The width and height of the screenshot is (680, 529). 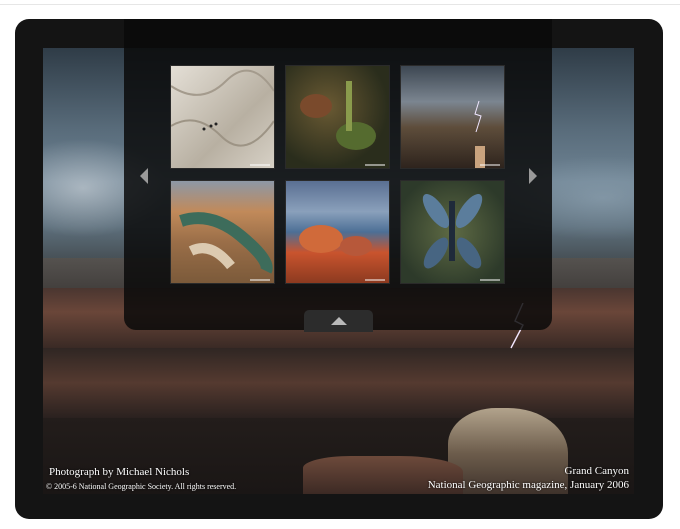 I want to click on dragonfly-pattern, so click(x=452, y=231).